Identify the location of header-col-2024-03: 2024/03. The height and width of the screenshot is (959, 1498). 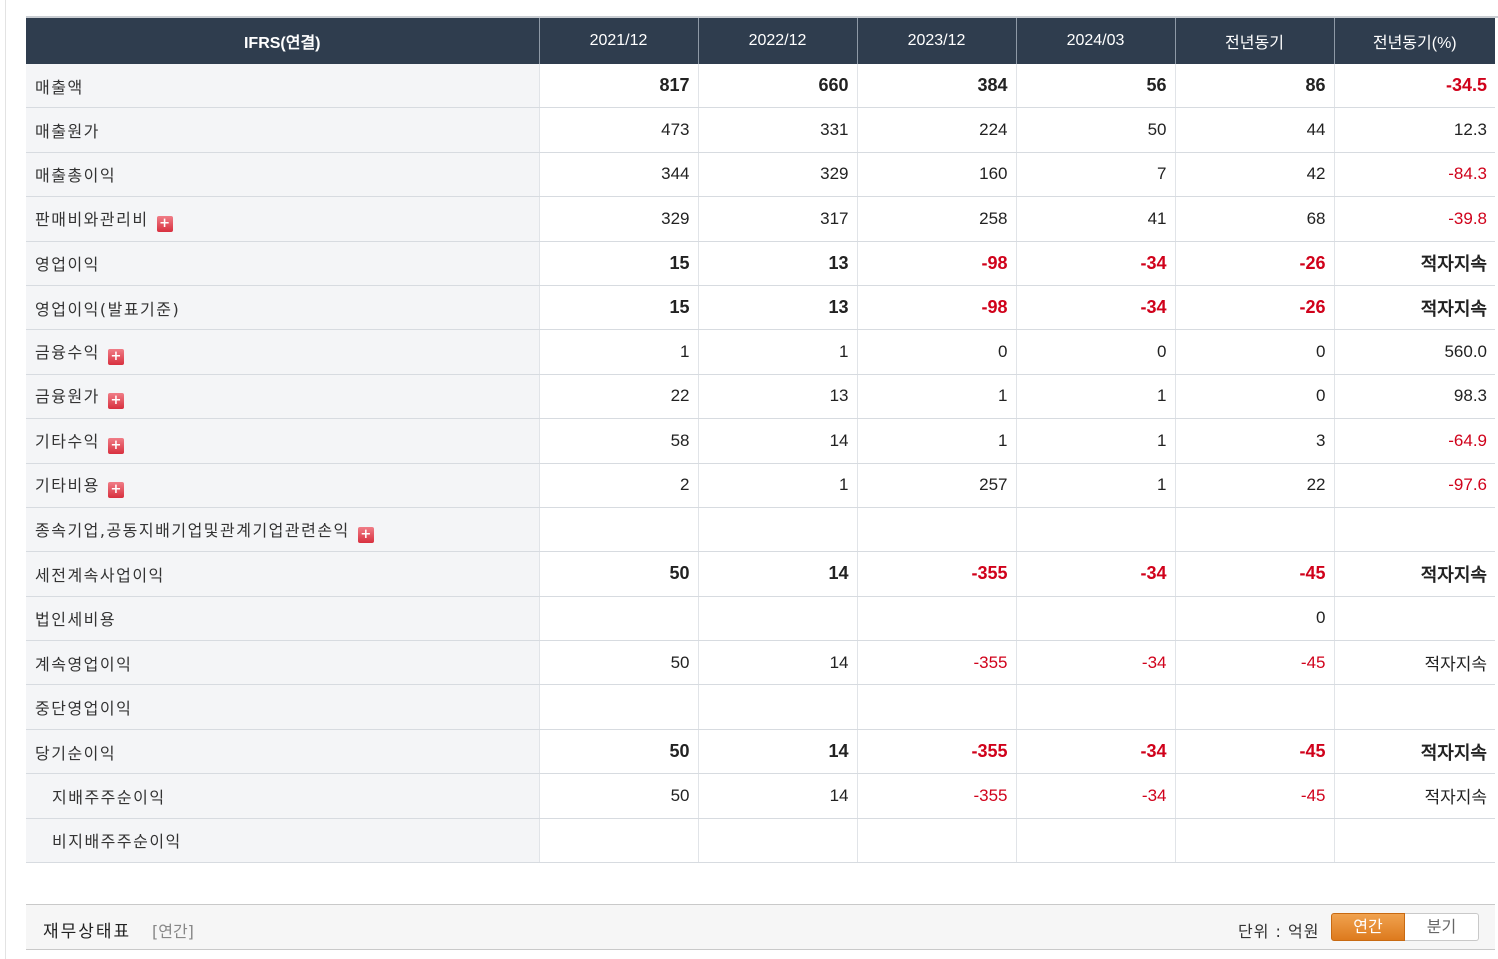
(1095, 41).